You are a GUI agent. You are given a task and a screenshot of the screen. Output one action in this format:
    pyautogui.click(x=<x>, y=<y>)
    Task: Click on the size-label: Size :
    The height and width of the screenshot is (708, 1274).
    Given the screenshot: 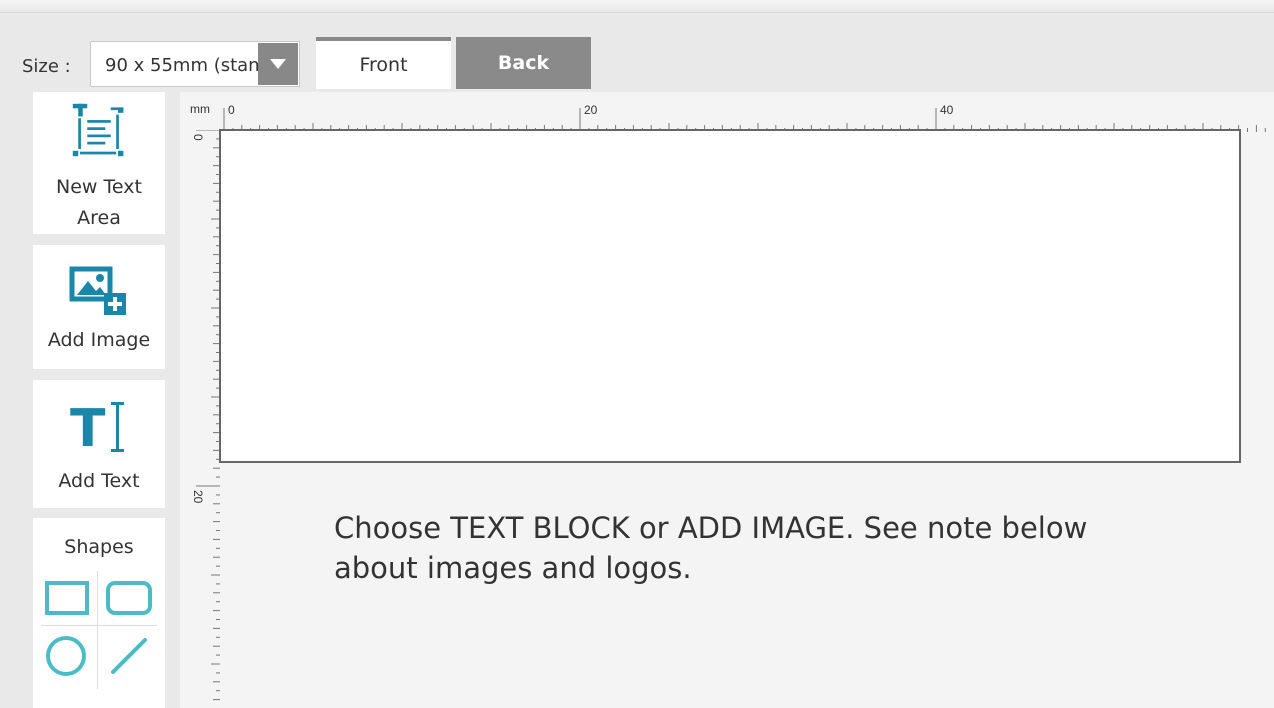 What is the action you would take?
    pyautogui.click(x=46, y=66)
    